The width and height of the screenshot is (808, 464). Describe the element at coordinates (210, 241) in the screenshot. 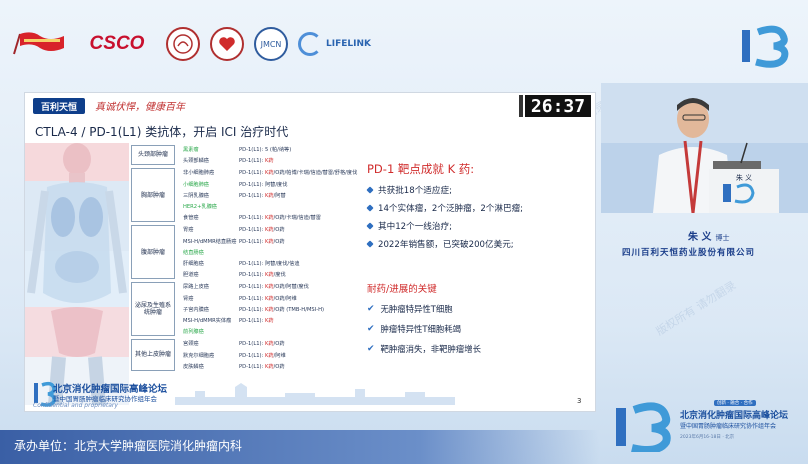

I see `disease-name: MSI-H/dMMR结直肠癌` at that location.